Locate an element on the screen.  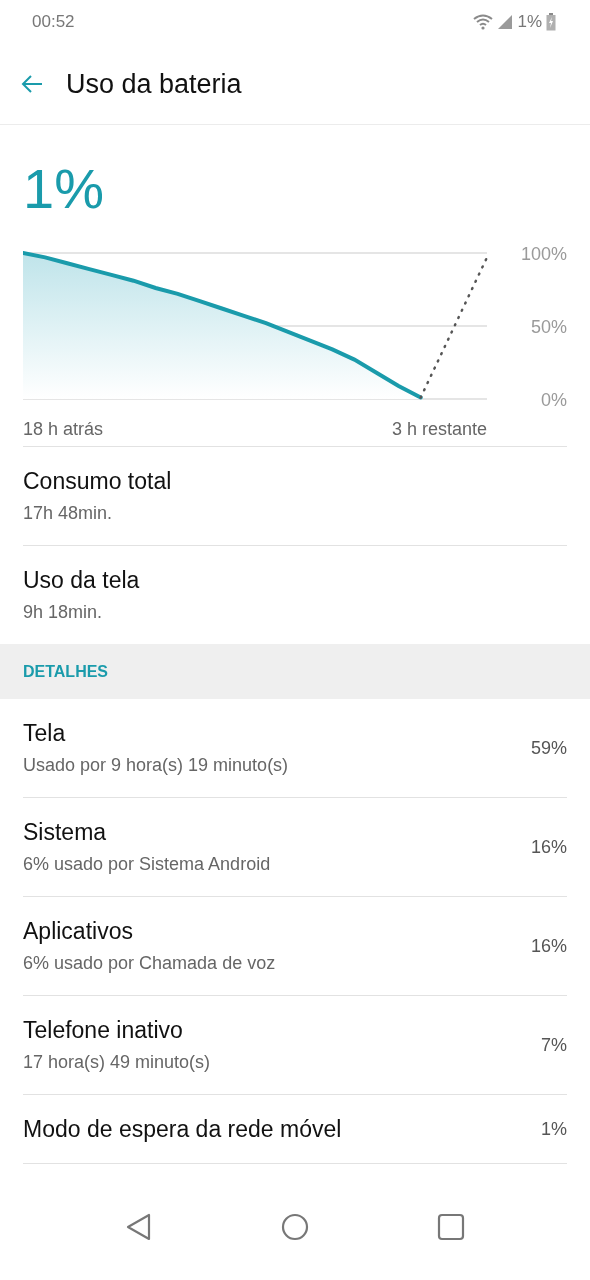
item-subtitle: 17 hora(s) 49 minuto(s) is located at coordinates (117, 1062).